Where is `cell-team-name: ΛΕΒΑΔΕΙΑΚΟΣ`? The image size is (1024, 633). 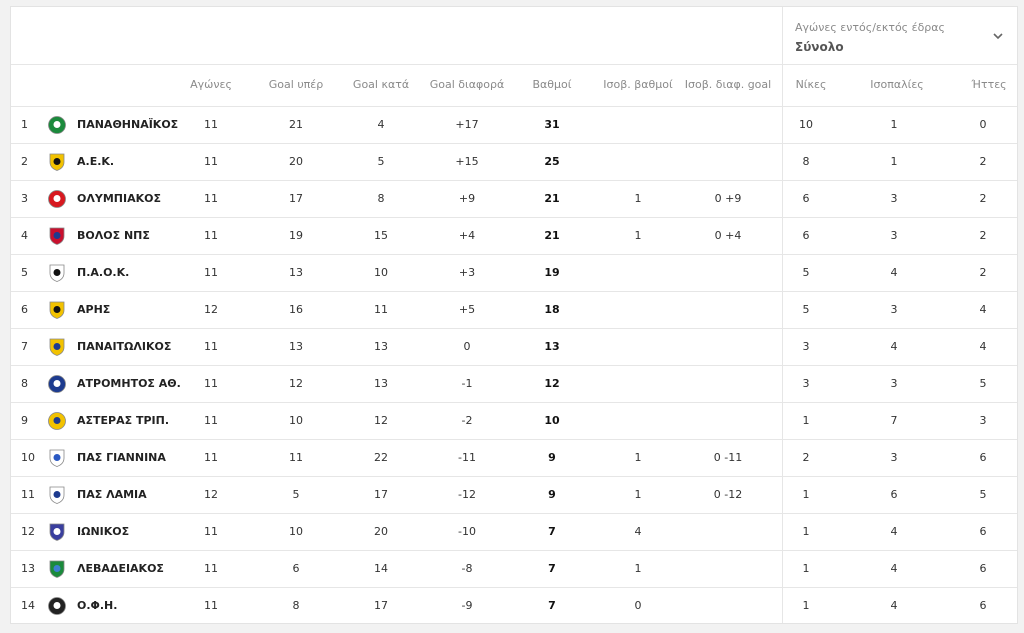
cell-team-name: ΛΕΒΑΔΕΙΑΚΟΣ is located at coordinates (120, 568).